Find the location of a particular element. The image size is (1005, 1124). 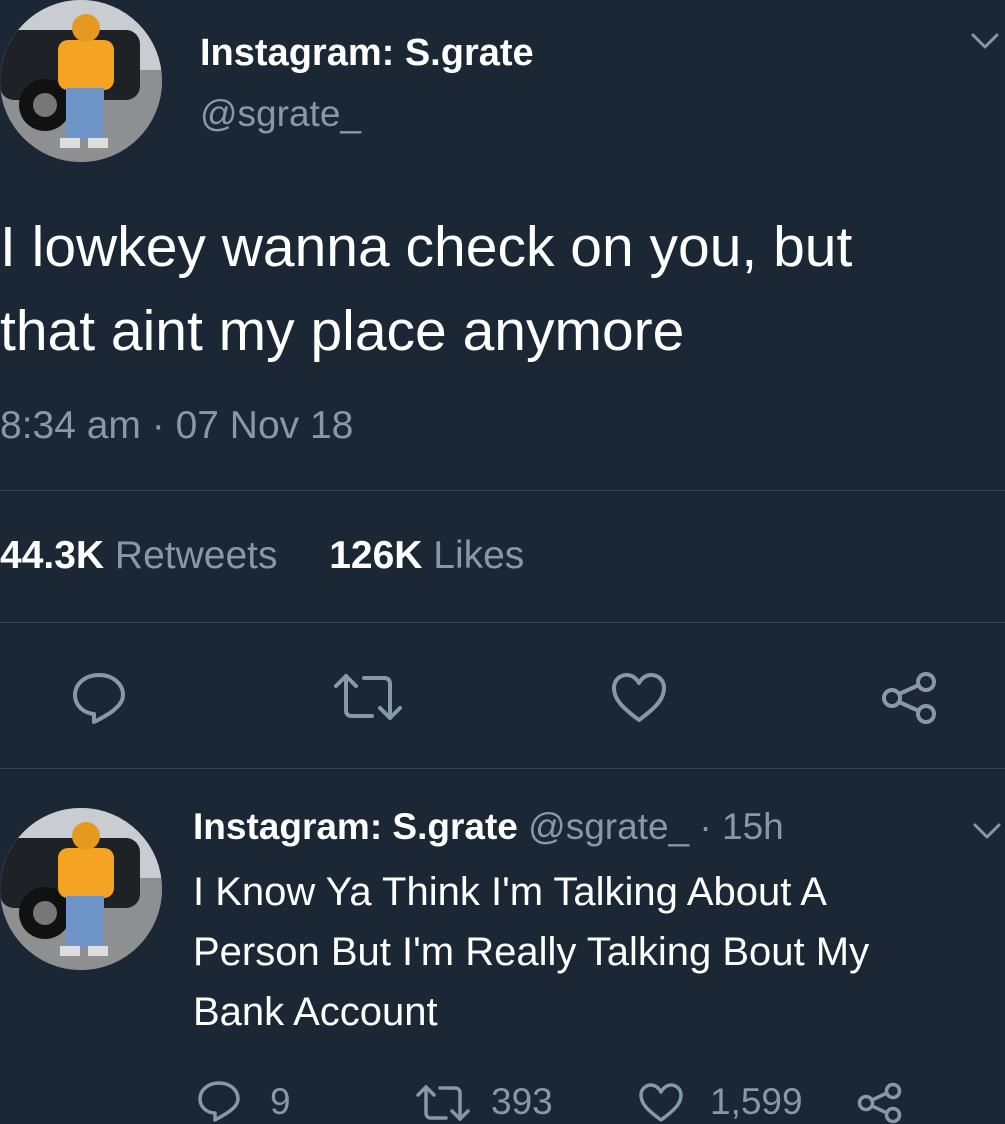

likes-stat: 126K Likes is located at coordinates (426, 555).